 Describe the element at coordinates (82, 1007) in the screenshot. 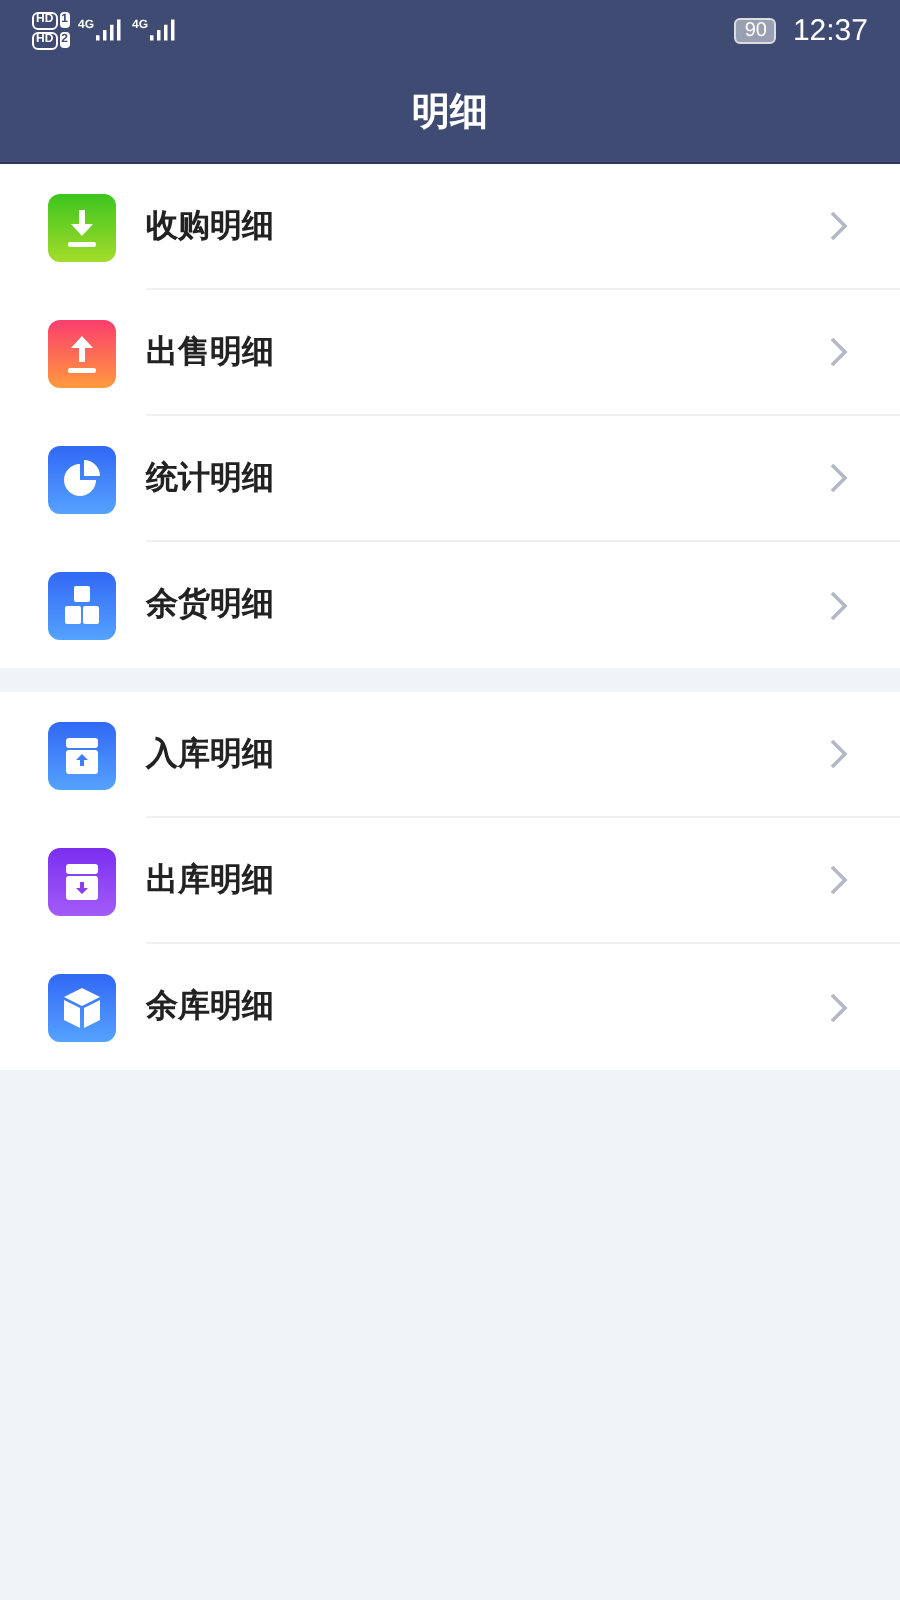

I see `cube-icon` at that location.